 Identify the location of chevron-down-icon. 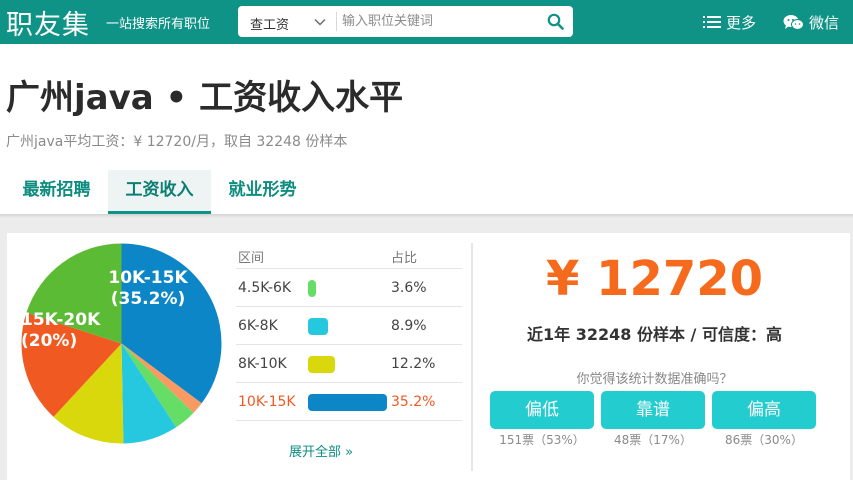
(320, 22).